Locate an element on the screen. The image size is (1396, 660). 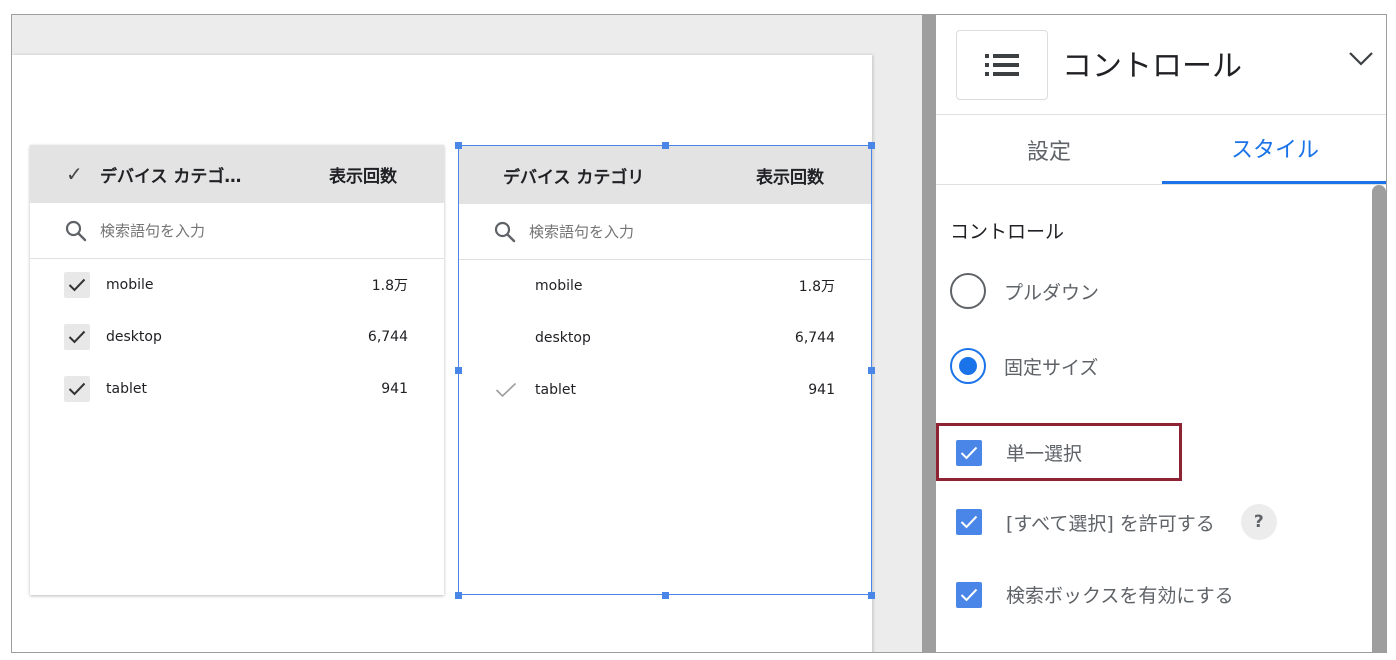
panel-title: コントロール is located at coordinates (1152, 66).